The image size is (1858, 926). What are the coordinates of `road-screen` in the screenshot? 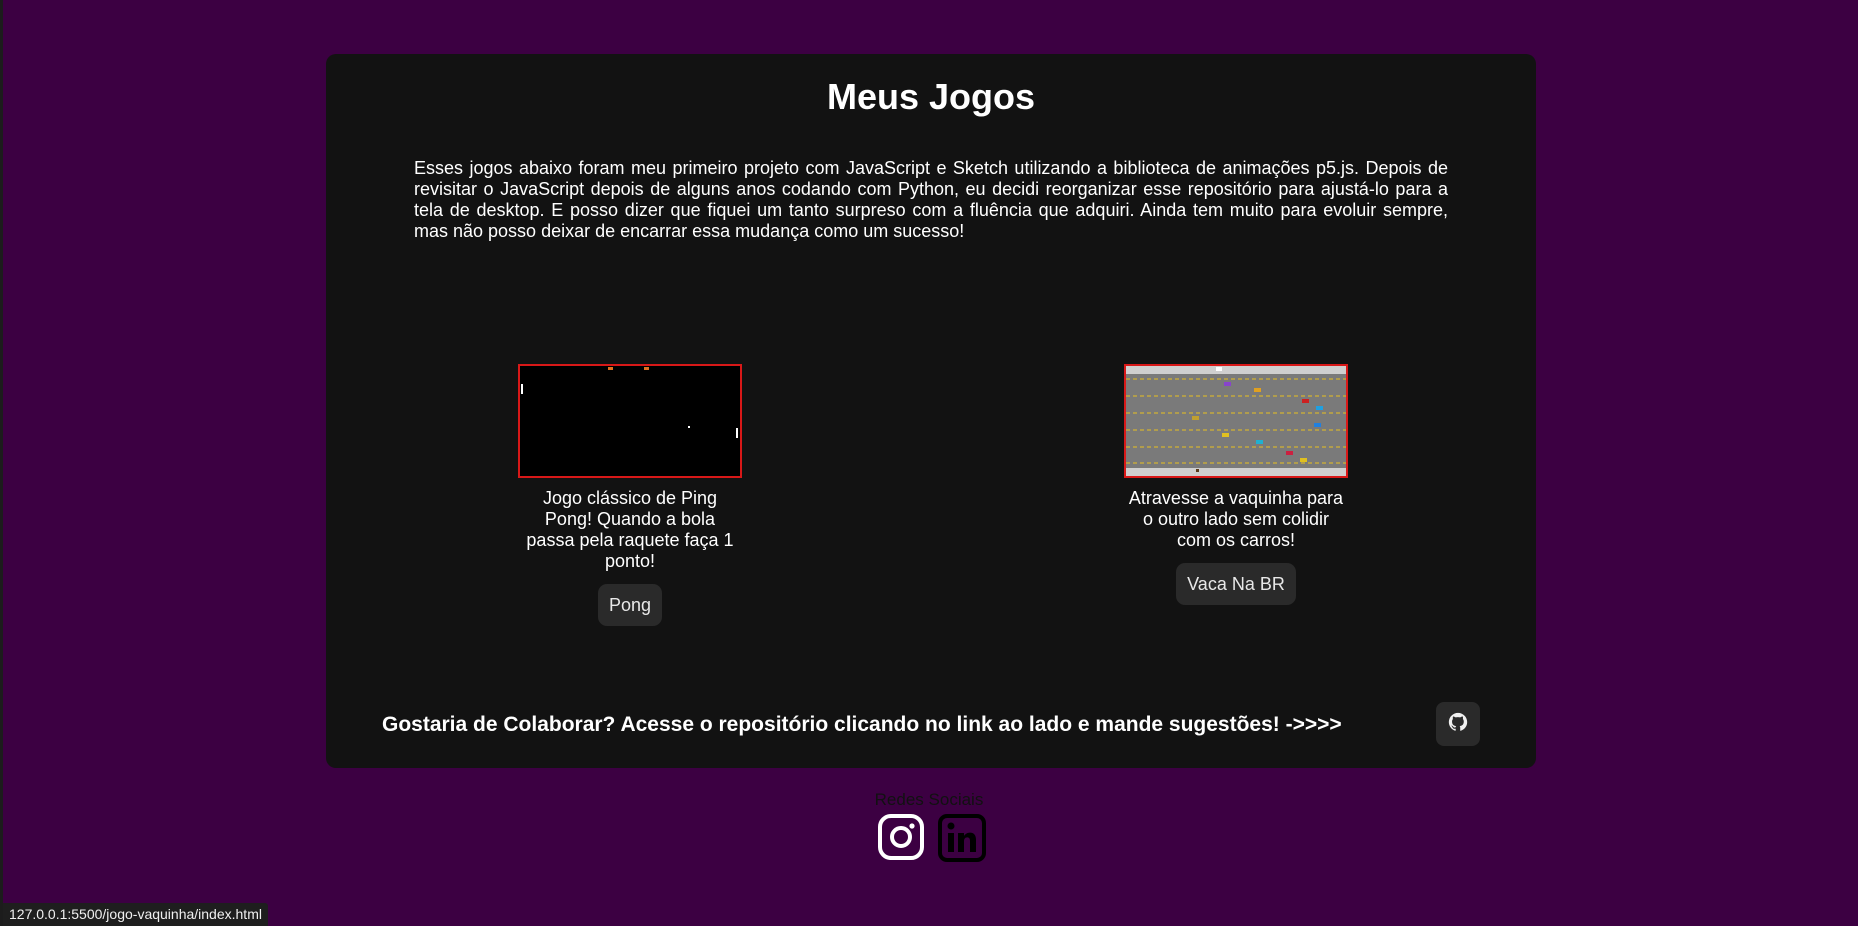 It's located at (1236, 421).